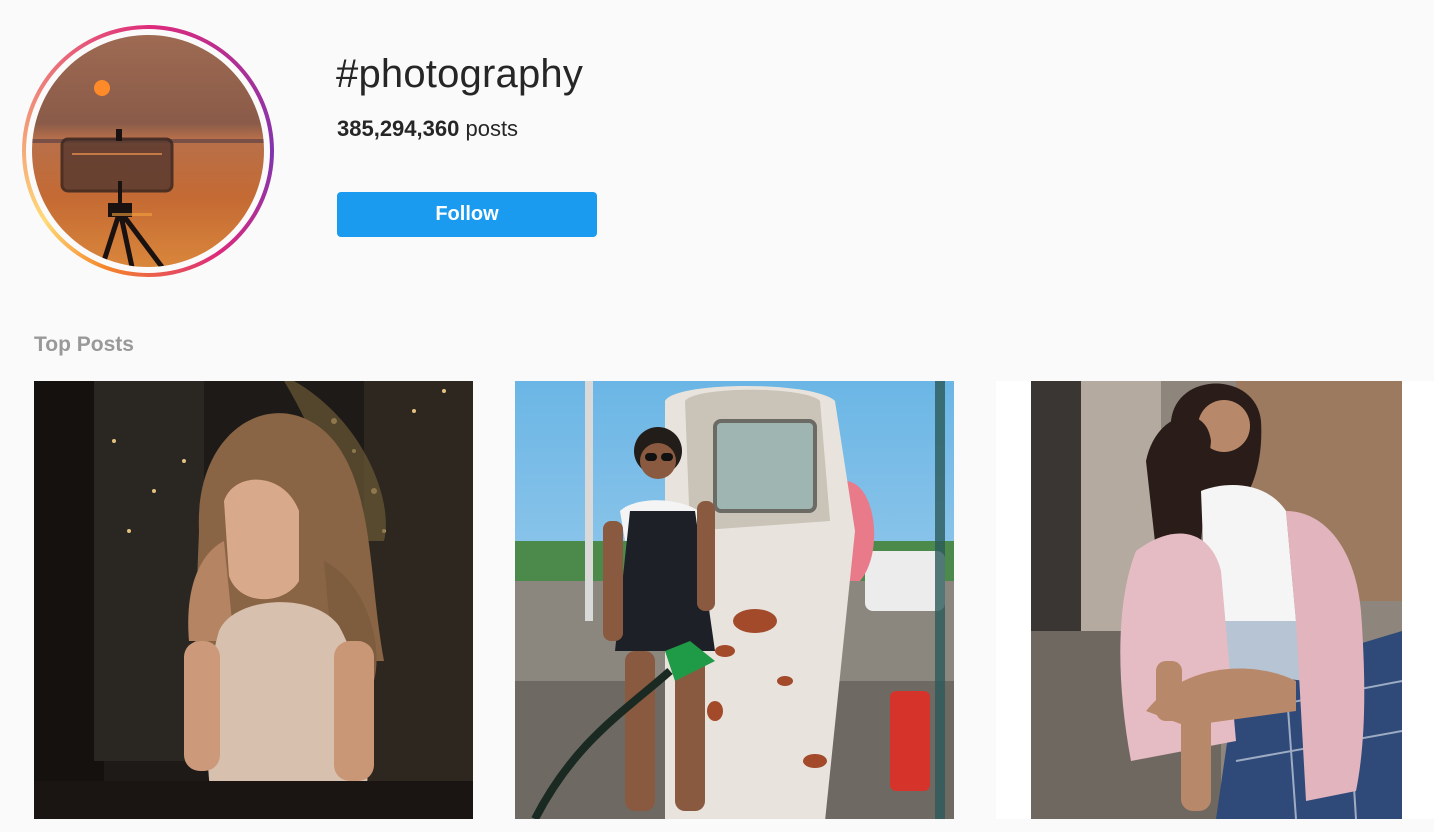 Image resolution: width=1434 pixels, height=832 pixels. I want to click on top-posts-heading: Top Posts, so click(84, 344).